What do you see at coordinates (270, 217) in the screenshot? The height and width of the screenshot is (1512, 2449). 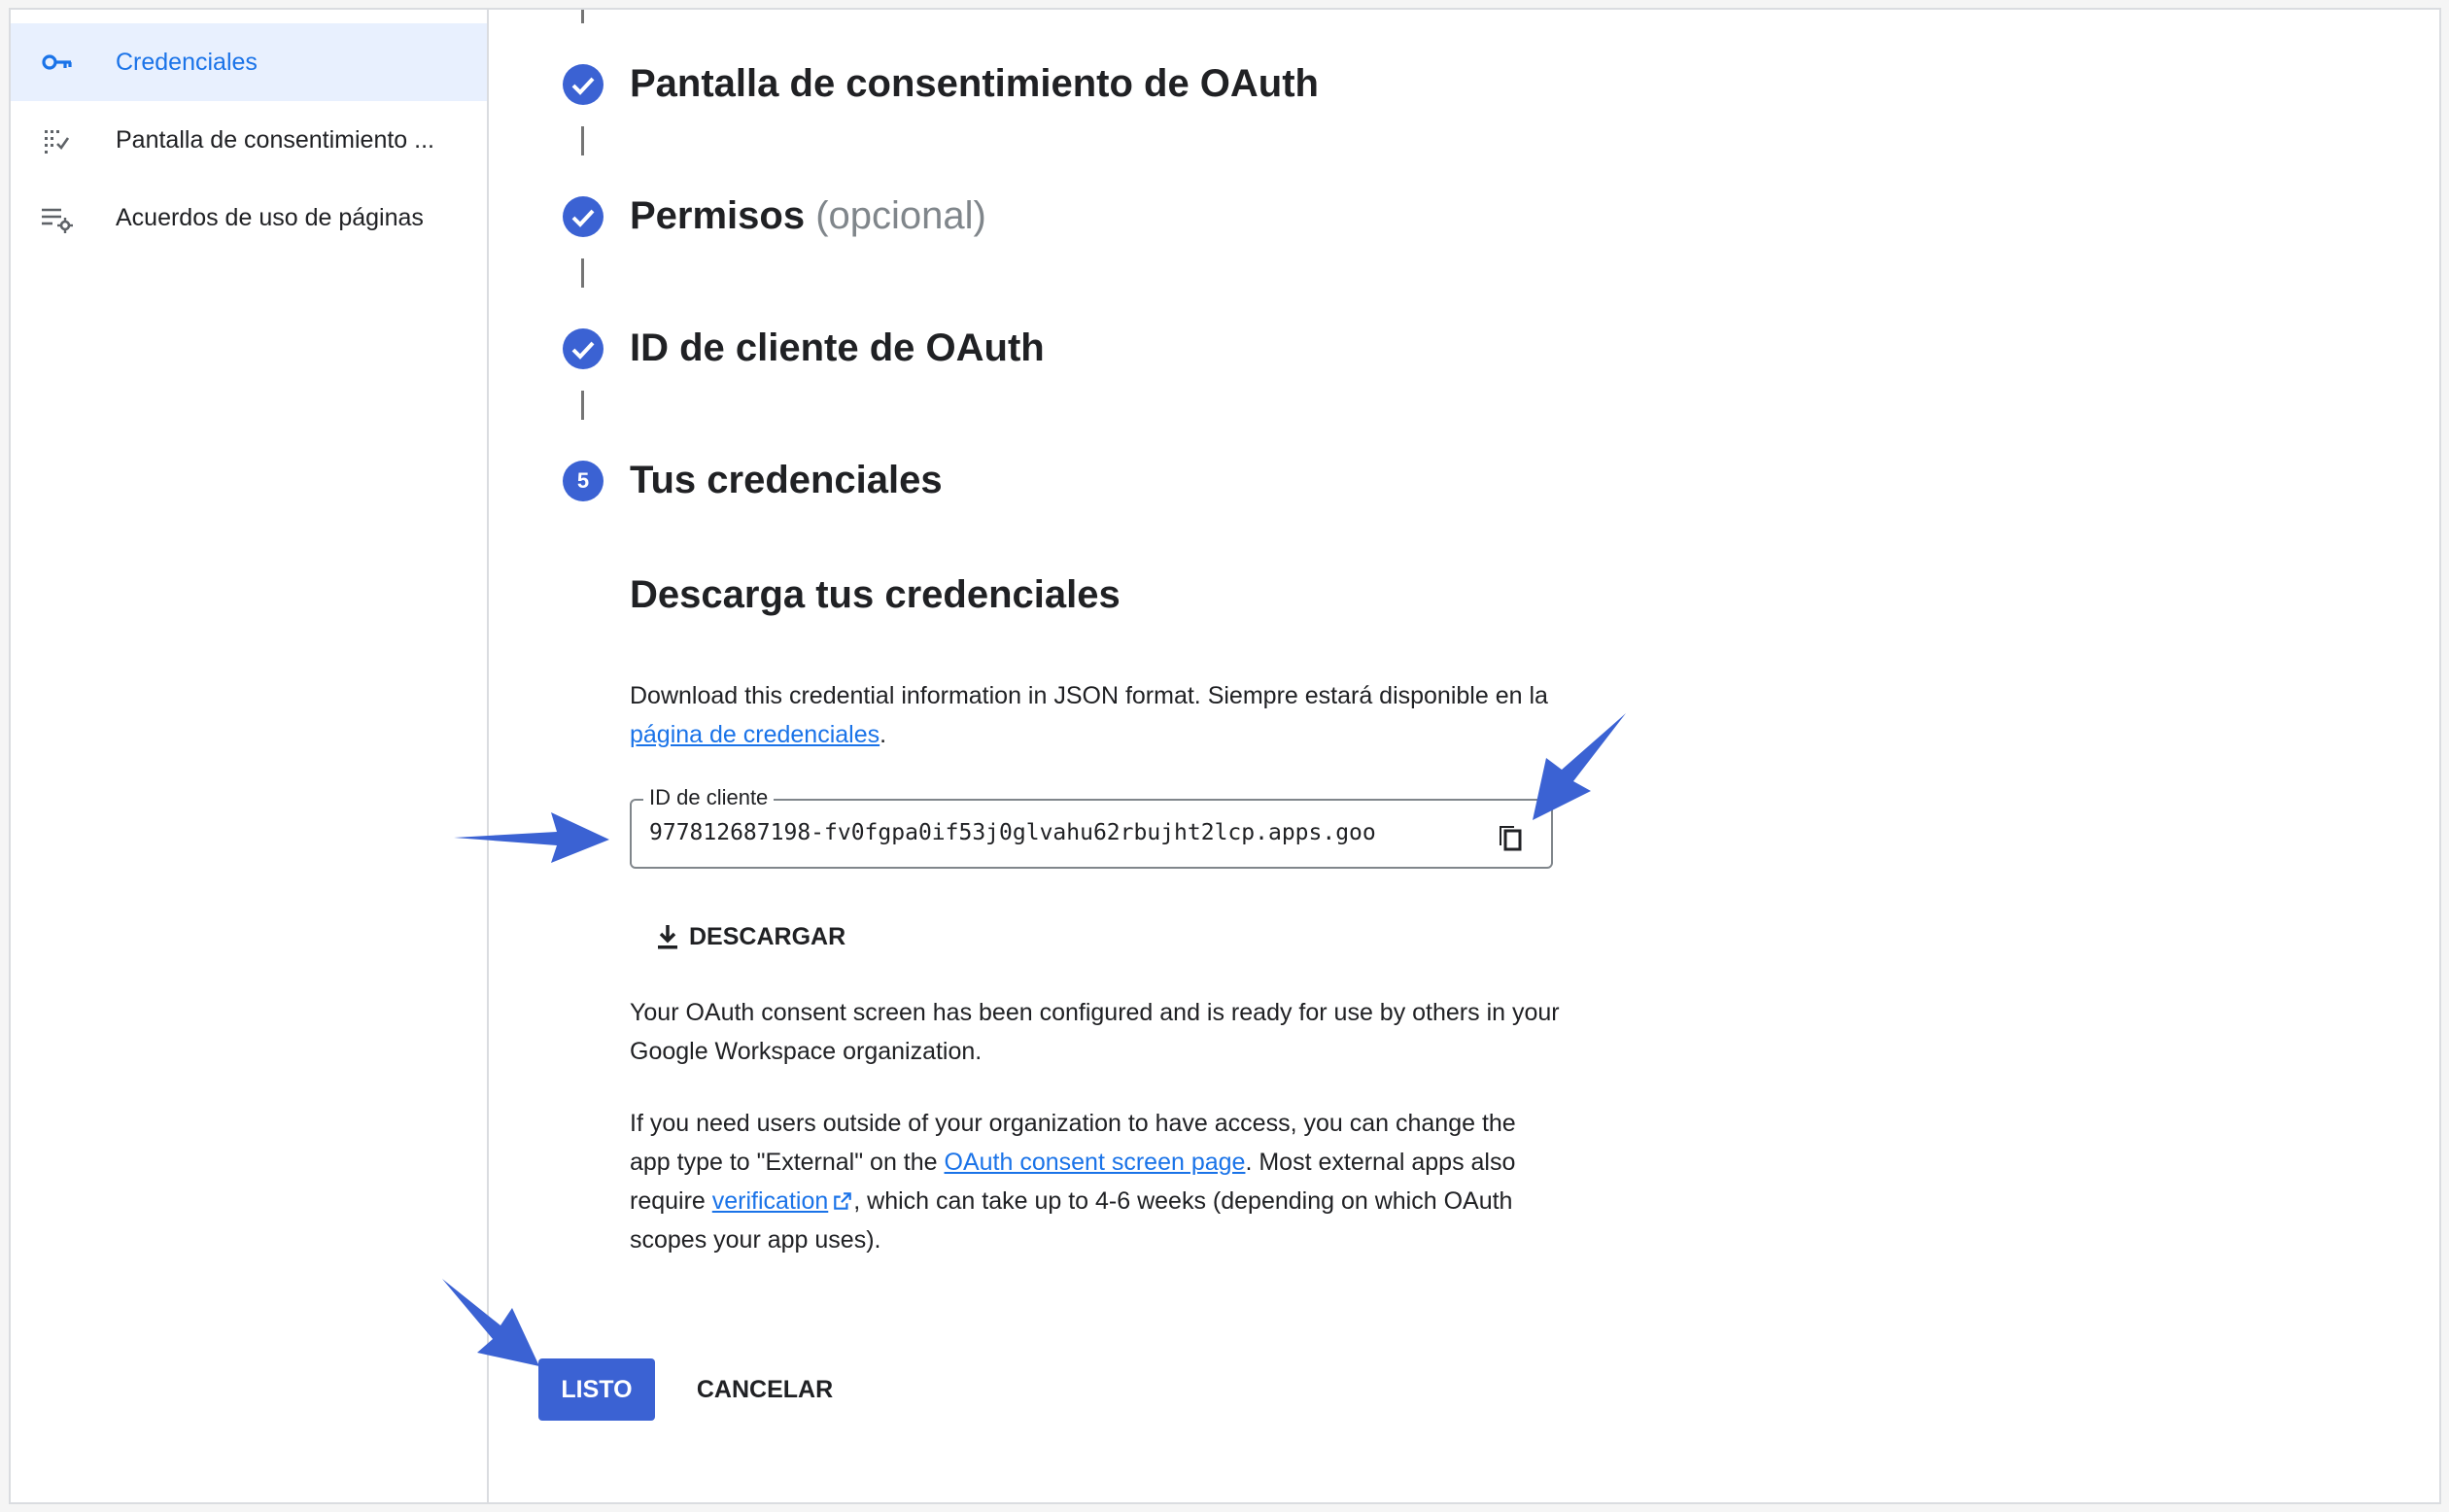 I see `sidebar-item-label: Acuerdos de uso de páginas` at bounding box center [270, 217].